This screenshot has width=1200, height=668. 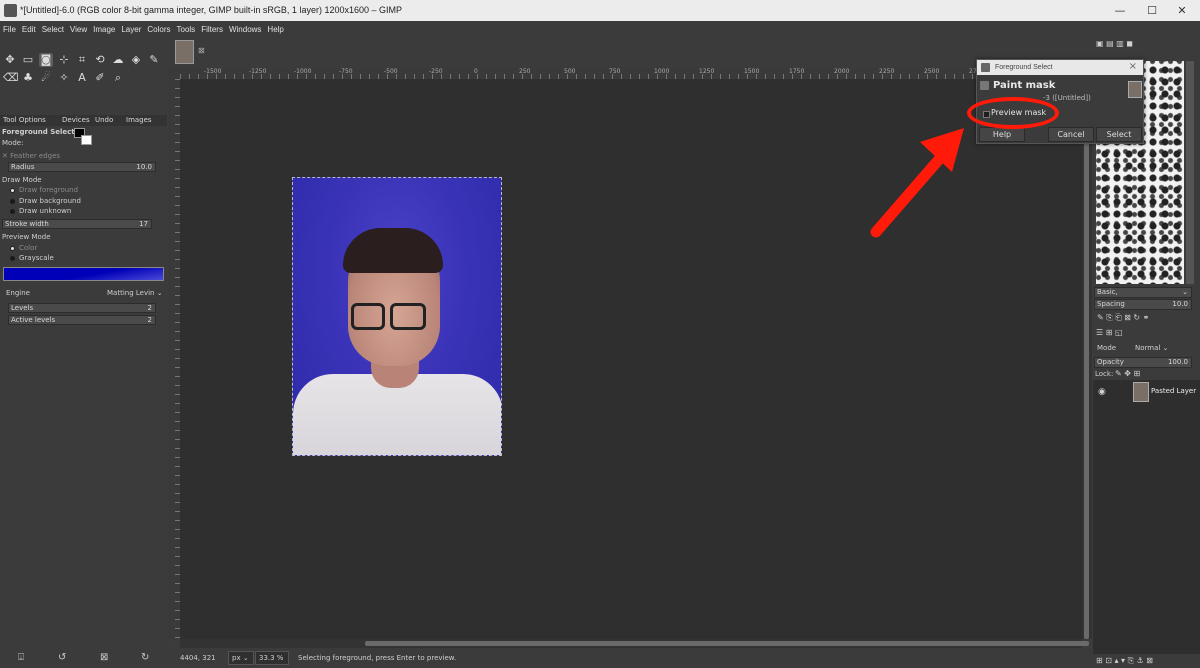 What do you see at coordinates (1102, 392) in the screenshot?
I see `layer-visibility-eye-icon: ◉` at bounding box center [1102, 392].